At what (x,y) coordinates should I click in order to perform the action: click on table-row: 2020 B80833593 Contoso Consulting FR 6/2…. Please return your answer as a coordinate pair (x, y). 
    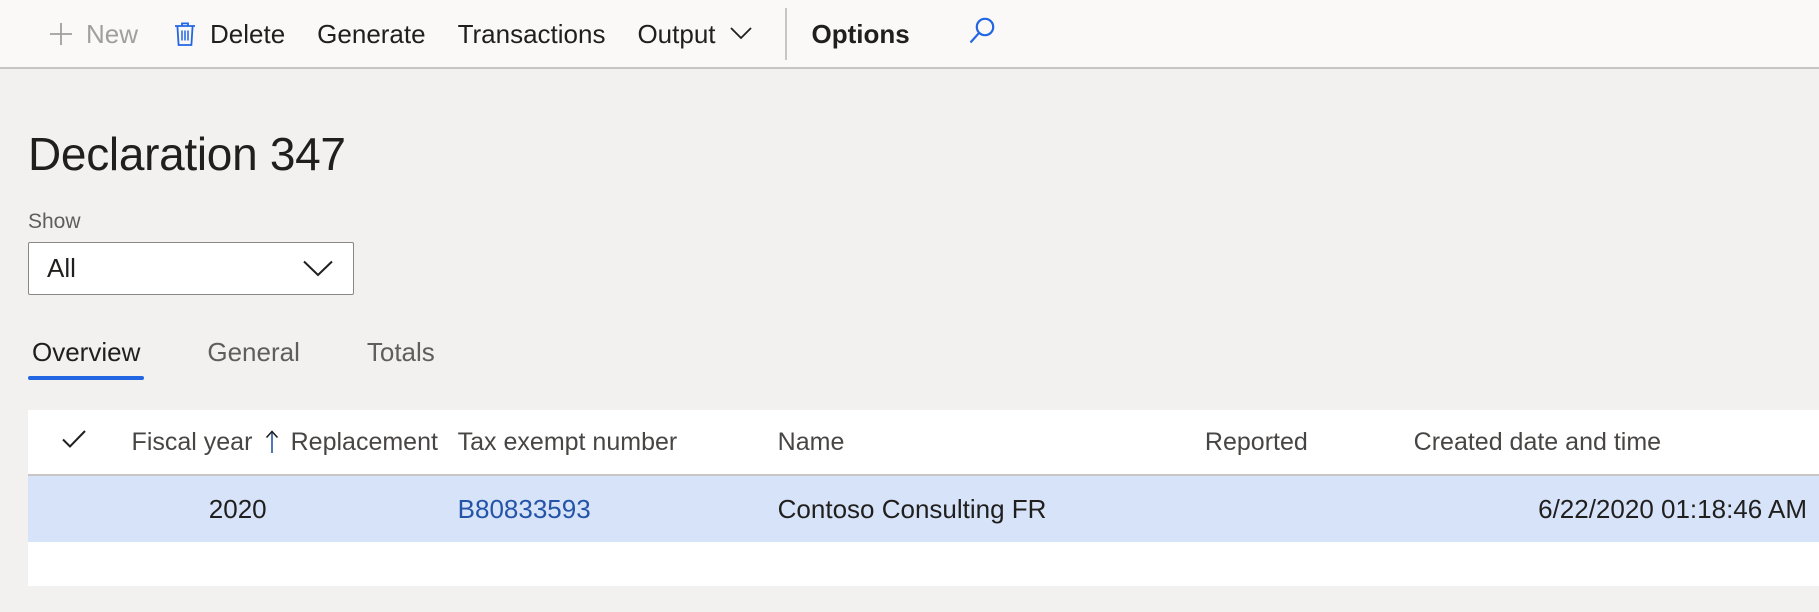
    Looking at the image, I should click on (923, 509).